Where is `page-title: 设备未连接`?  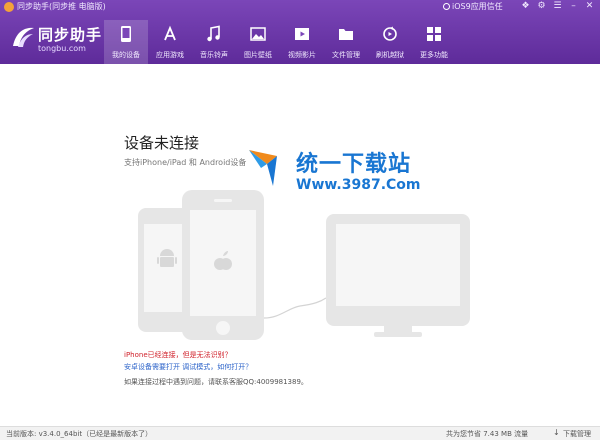 page-title: 设备未连接 is located at coordinates (162, 143).